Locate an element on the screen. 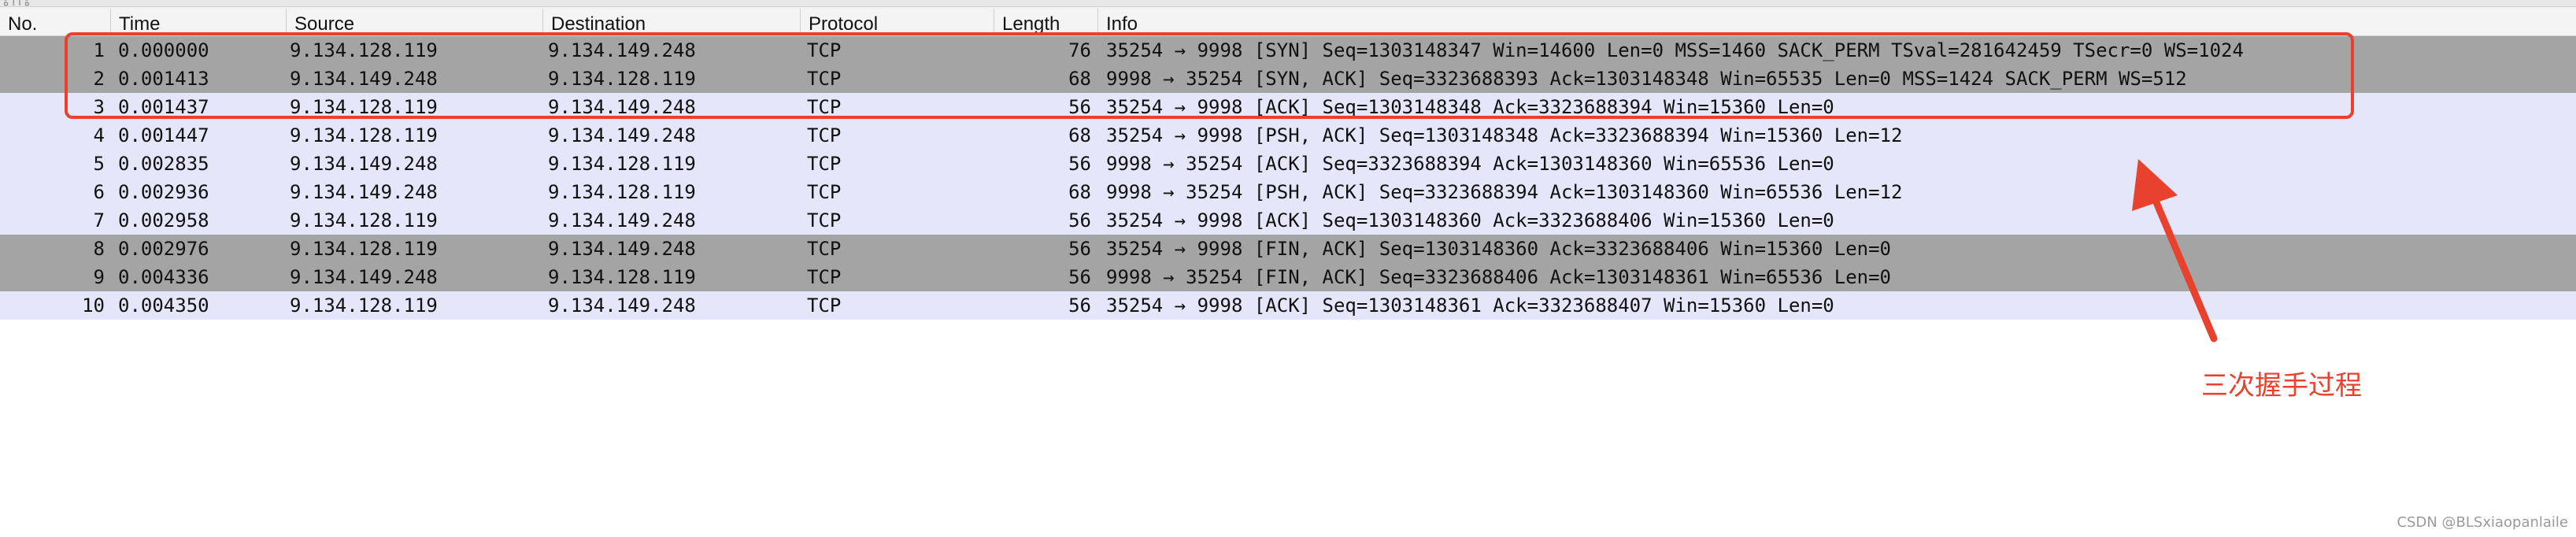 This screenshot has width=2576, height=537. annotation-arrow-icon is located at coordinates (2175, 251).